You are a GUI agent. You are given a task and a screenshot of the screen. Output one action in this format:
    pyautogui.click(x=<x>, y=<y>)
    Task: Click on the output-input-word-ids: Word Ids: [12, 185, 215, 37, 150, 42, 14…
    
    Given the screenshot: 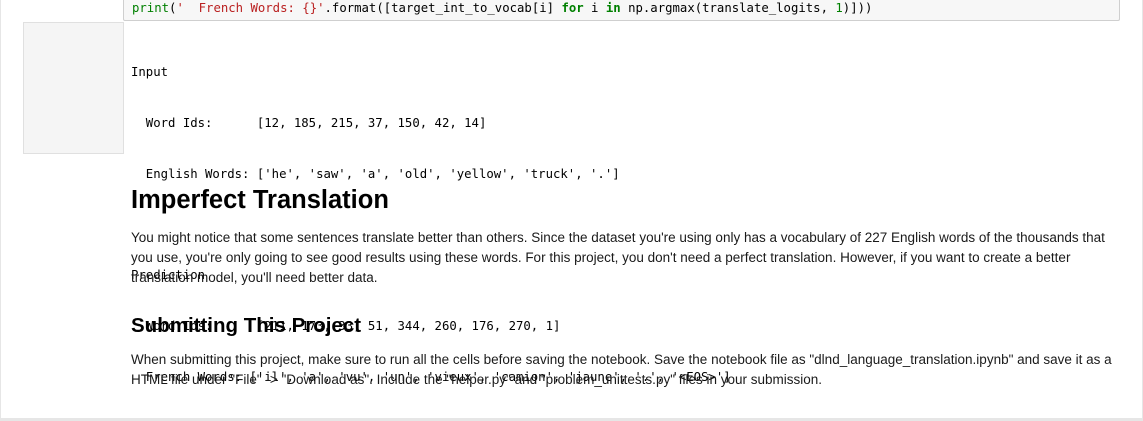 What is the action you would take?
    pyautogui.click(x=309, y=123)
    